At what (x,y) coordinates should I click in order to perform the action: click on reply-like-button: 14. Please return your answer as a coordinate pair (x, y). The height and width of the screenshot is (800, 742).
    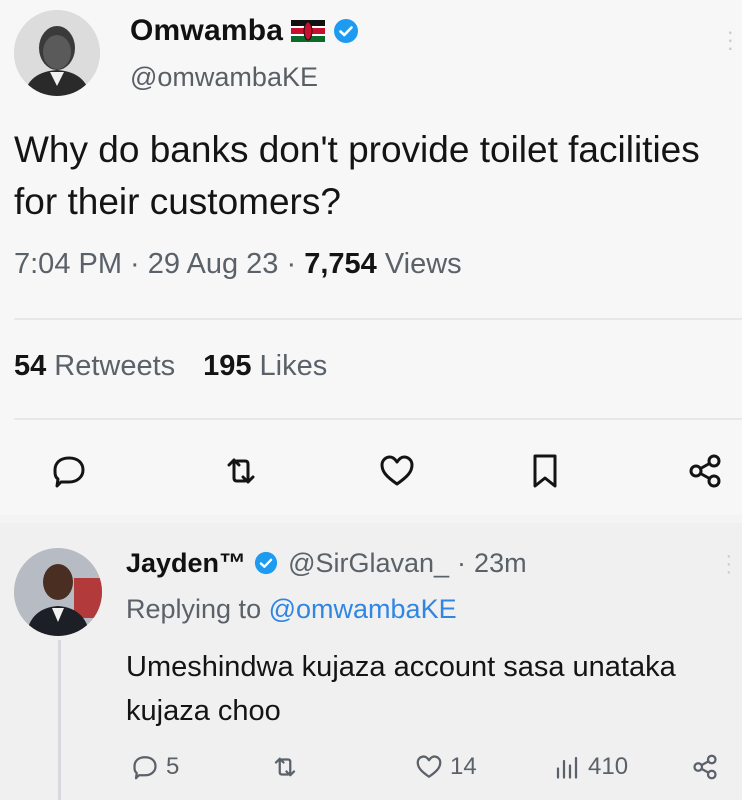
    Looking at the image, I should click on (445, 767).